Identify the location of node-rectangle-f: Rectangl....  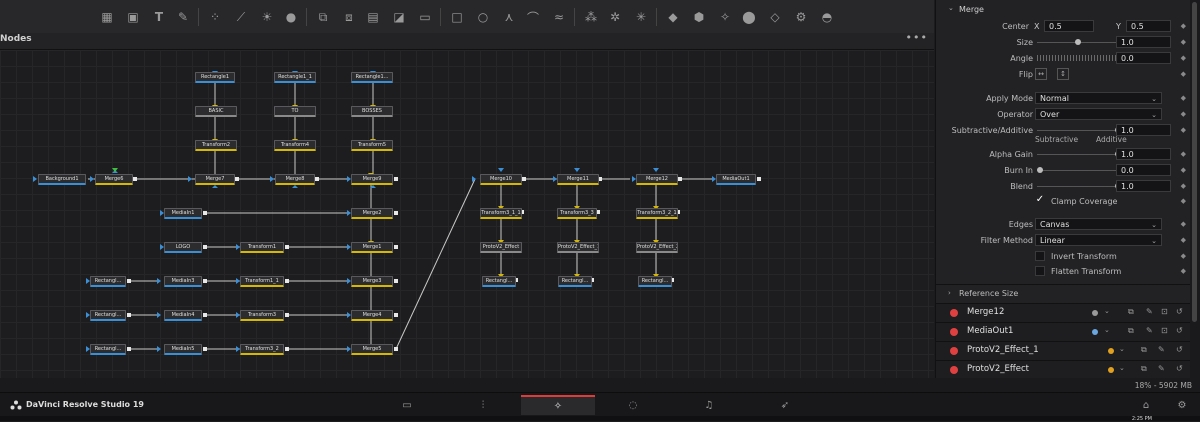
(655, 281).